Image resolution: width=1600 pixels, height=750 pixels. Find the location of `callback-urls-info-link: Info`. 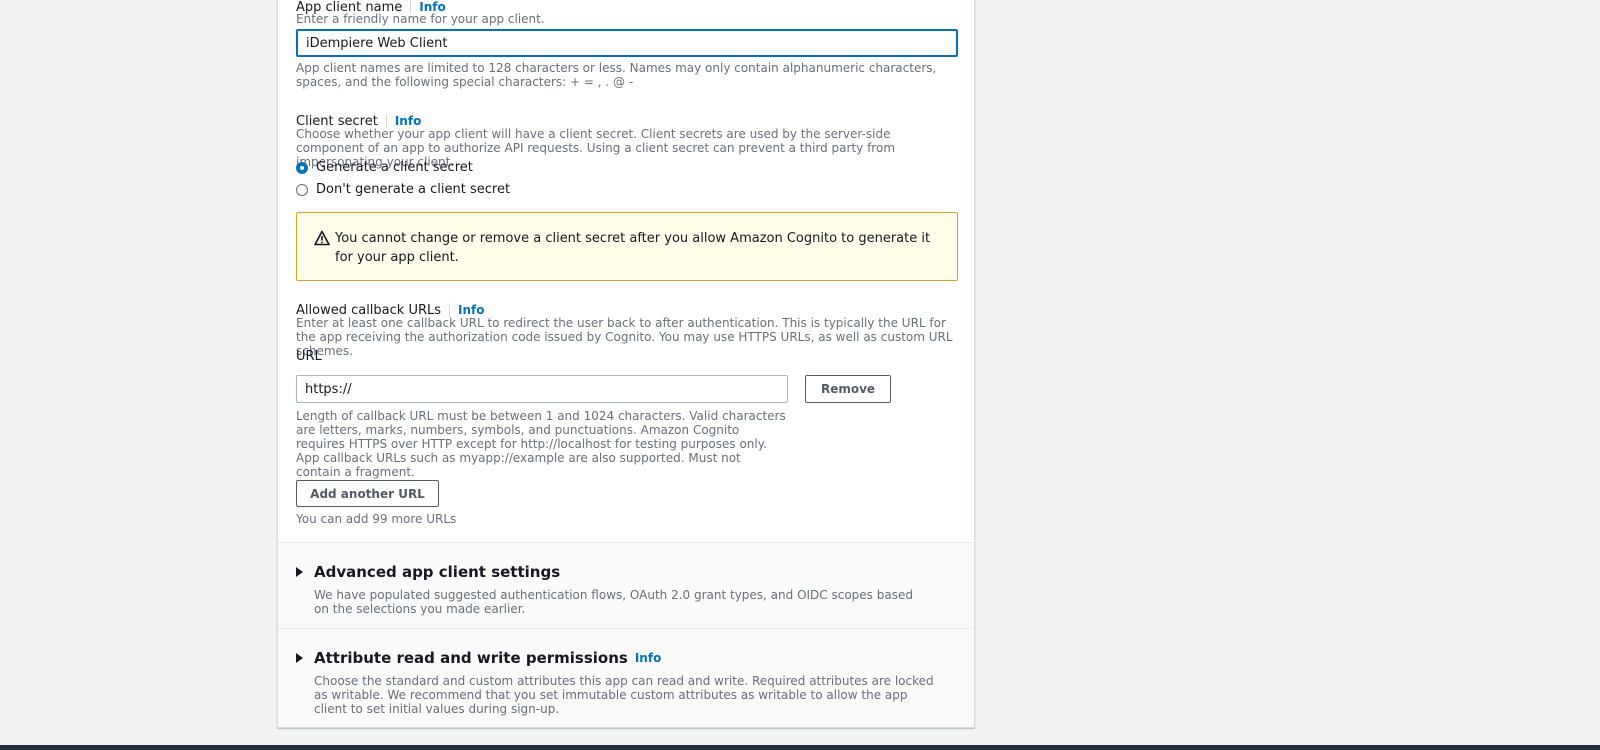

callback-urls-info-link: Info is located at coordinates (471, 310).